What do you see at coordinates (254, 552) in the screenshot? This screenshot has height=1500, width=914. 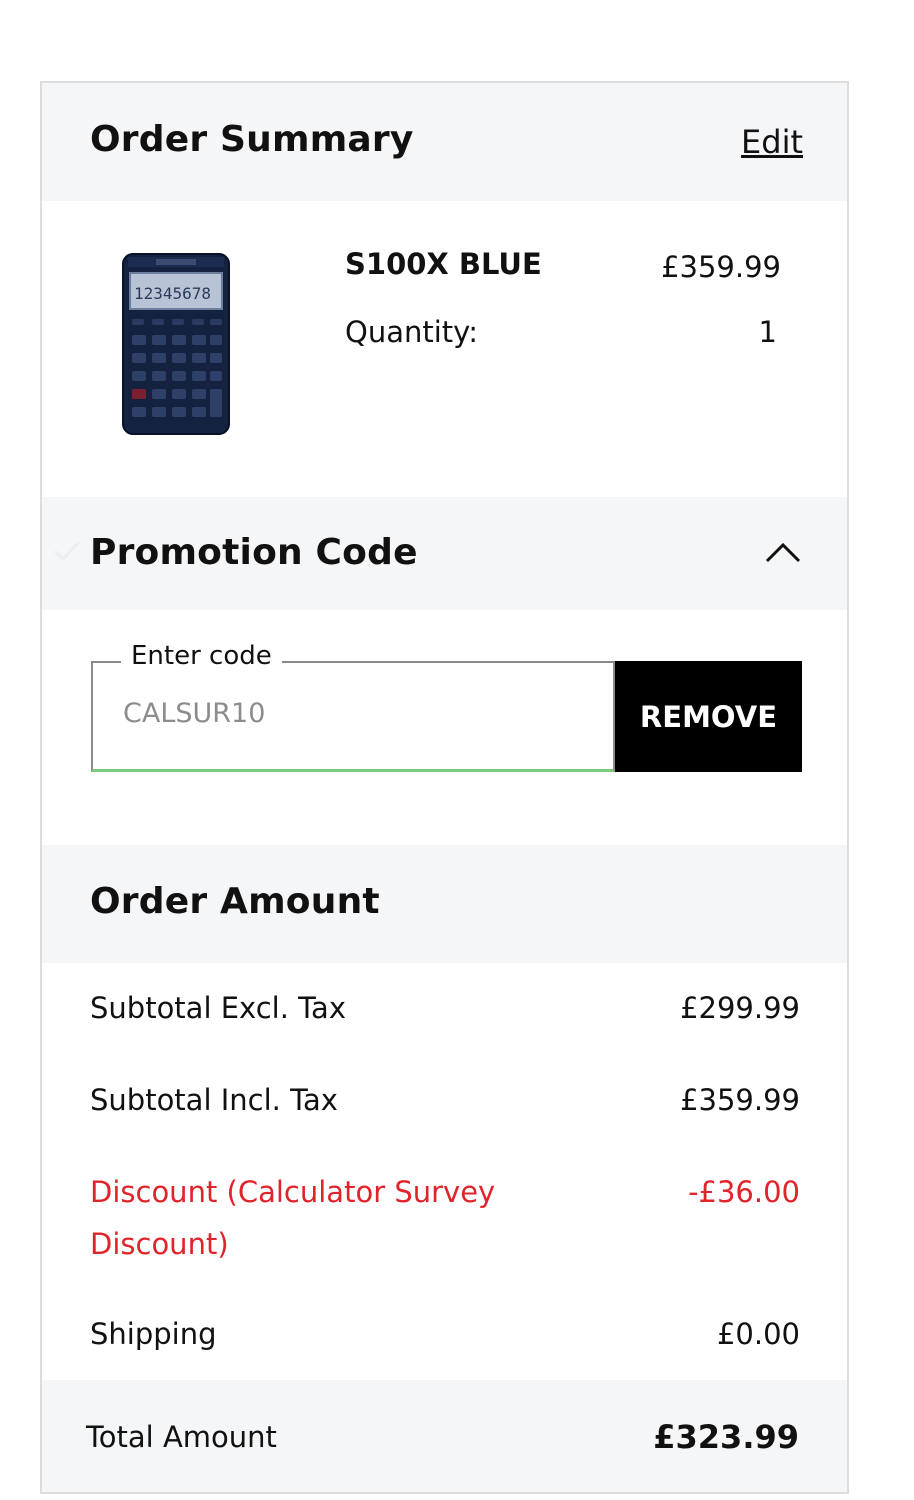 I see `promotion-code-title: Promotion Code` at bounding box center [254, 552].